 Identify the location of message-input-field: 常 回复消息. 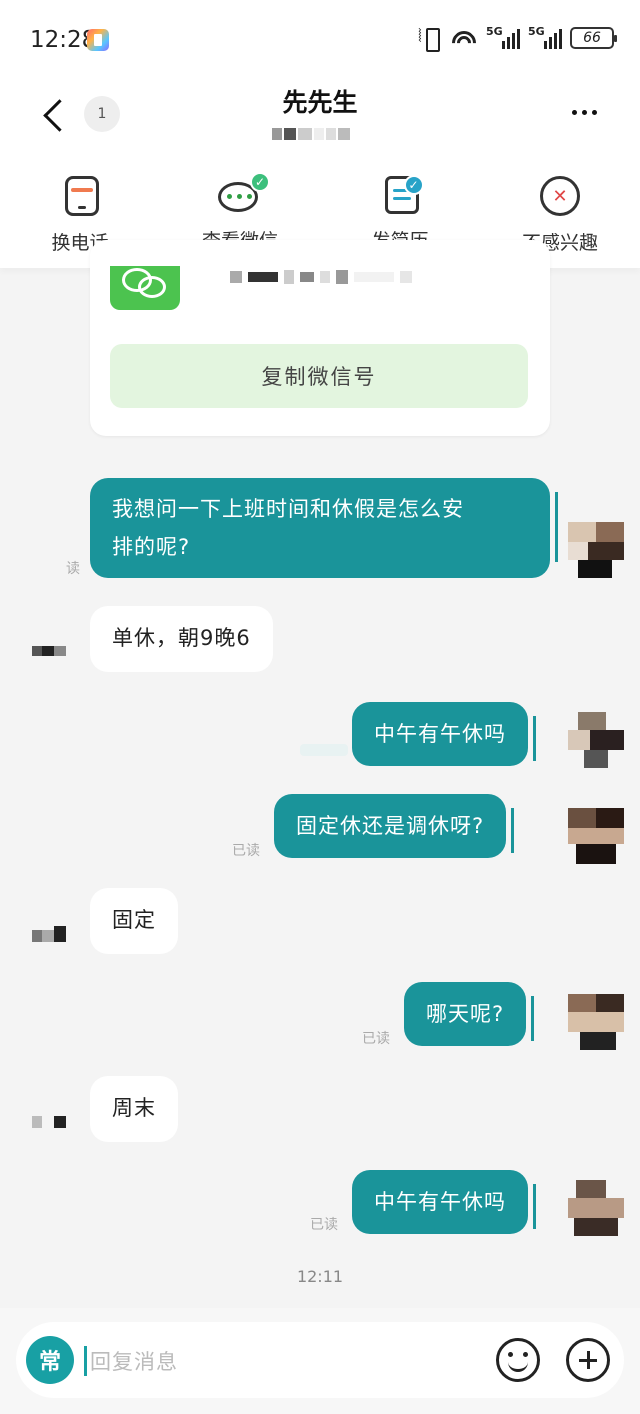
(320, 1360).